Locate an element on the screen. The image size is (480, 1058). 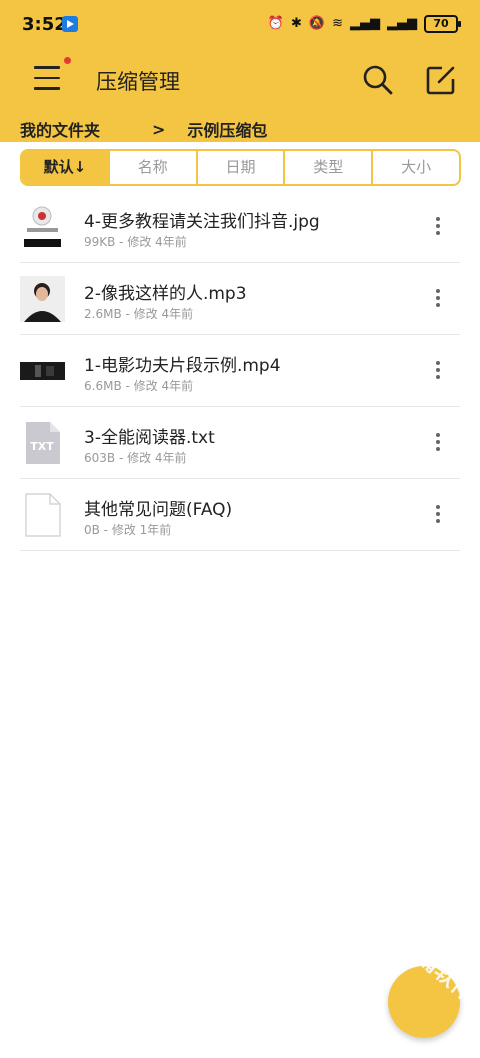
status-icons: ⏰ ✱ 🔕 ≋ ▂▄▆ ▂▄▆ 70 is located at coordinates (364, 24).